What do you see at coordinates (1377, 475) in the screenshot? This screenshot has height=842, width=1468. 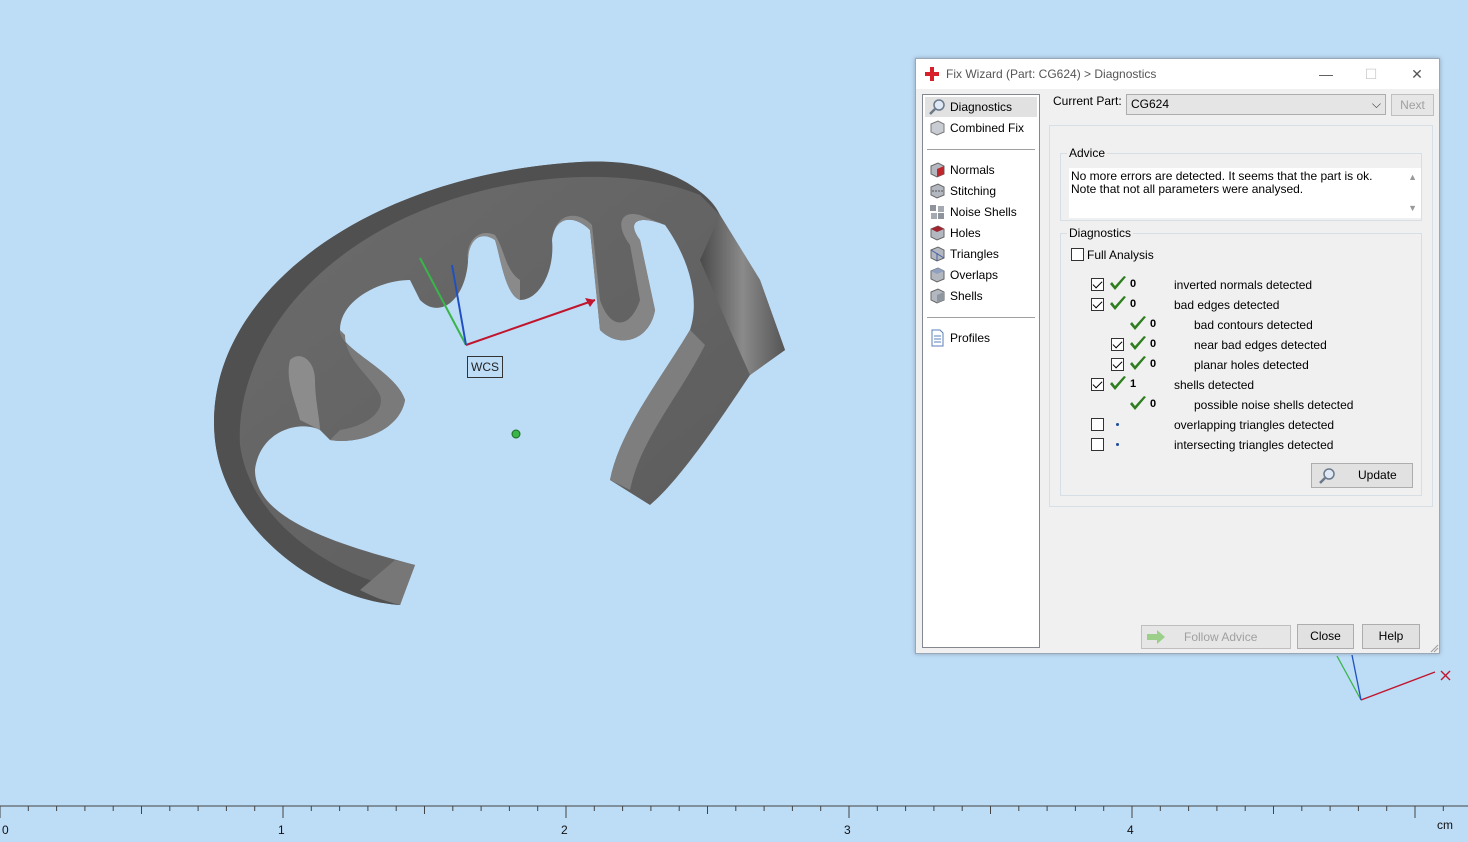 I see `update-label: Update` at bounding box center [1377, 475].